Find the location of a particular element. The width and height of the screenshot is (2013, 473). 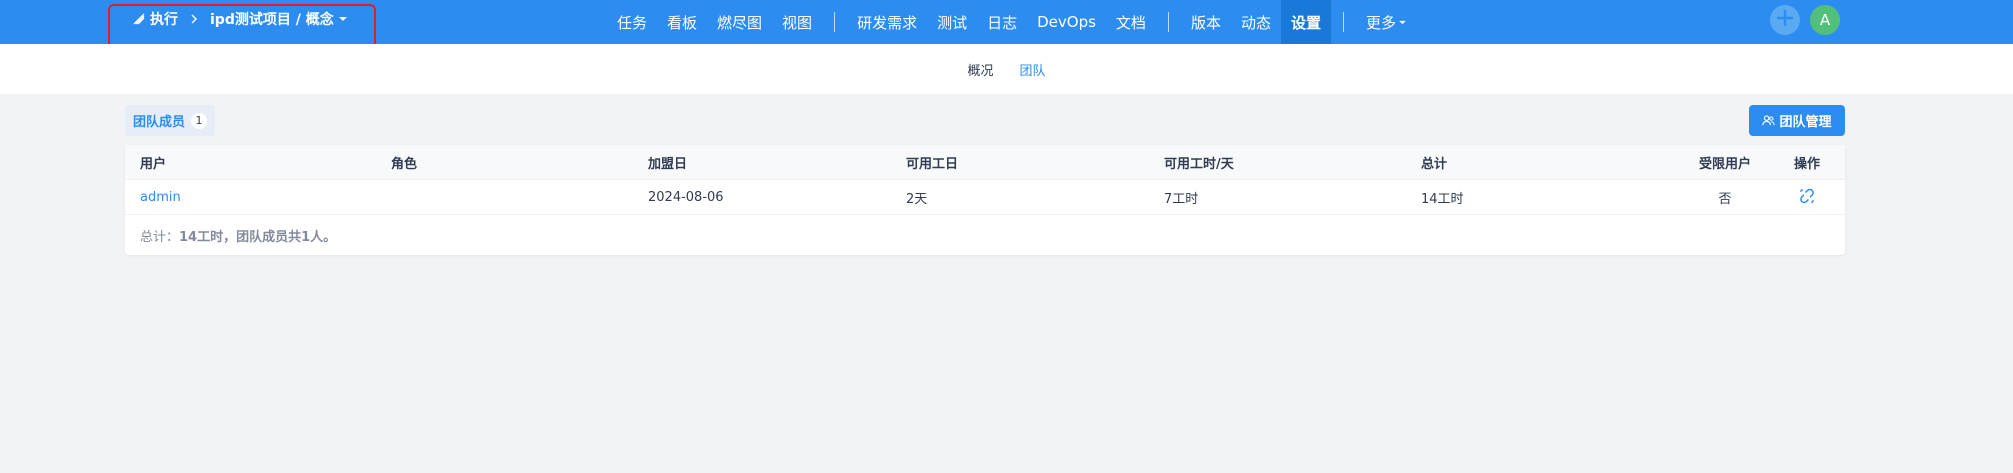

team-manage-label: 团队管理 is located at coordinates (1805, 122).